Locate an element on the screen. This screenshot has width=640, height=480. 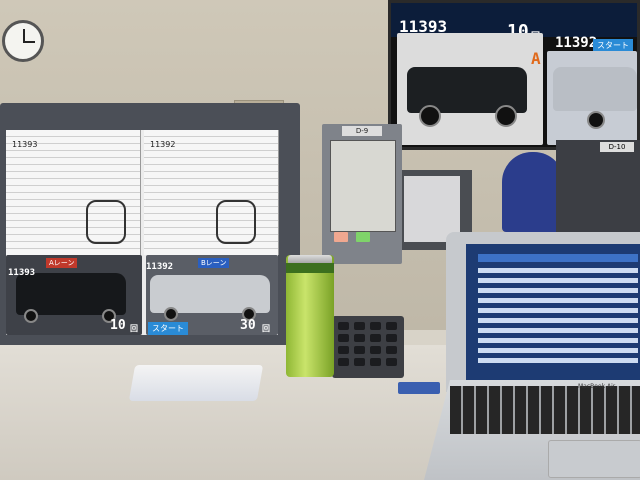
wall-car-photo-right is located at coordinates (592, 98).